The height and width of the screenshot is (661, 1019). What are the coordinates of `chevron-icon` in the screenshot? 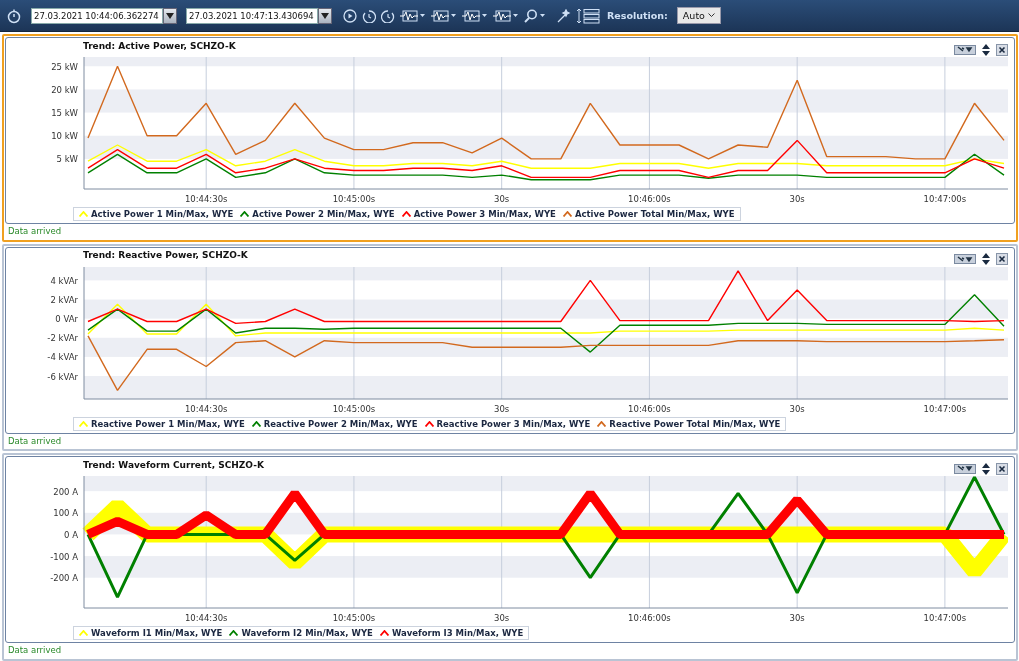 It's located at (711, 15).